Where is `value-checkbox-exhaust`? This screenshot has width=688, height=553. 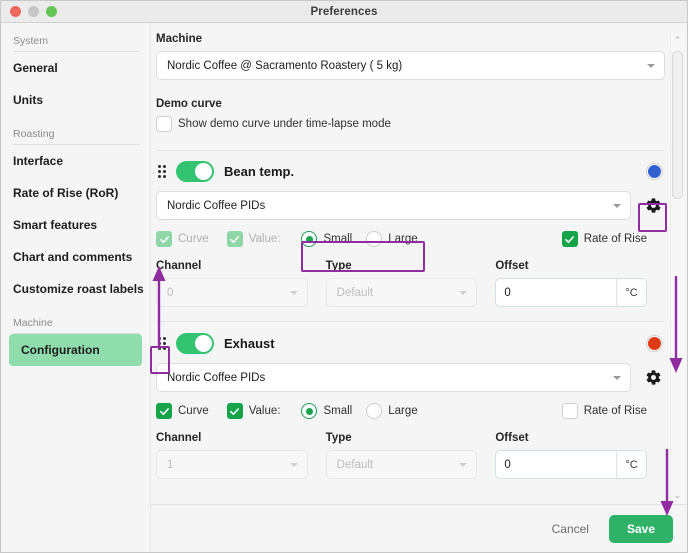
value-checkbox-exhaust is located at coordinates (234, 411).